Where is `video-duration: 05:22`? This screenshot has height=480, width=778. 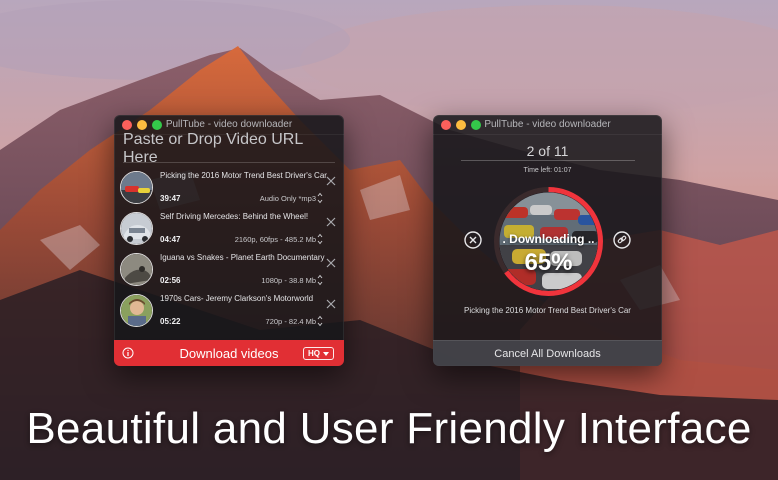
video-duration: 05:22 is located at coordinates (170, 321).